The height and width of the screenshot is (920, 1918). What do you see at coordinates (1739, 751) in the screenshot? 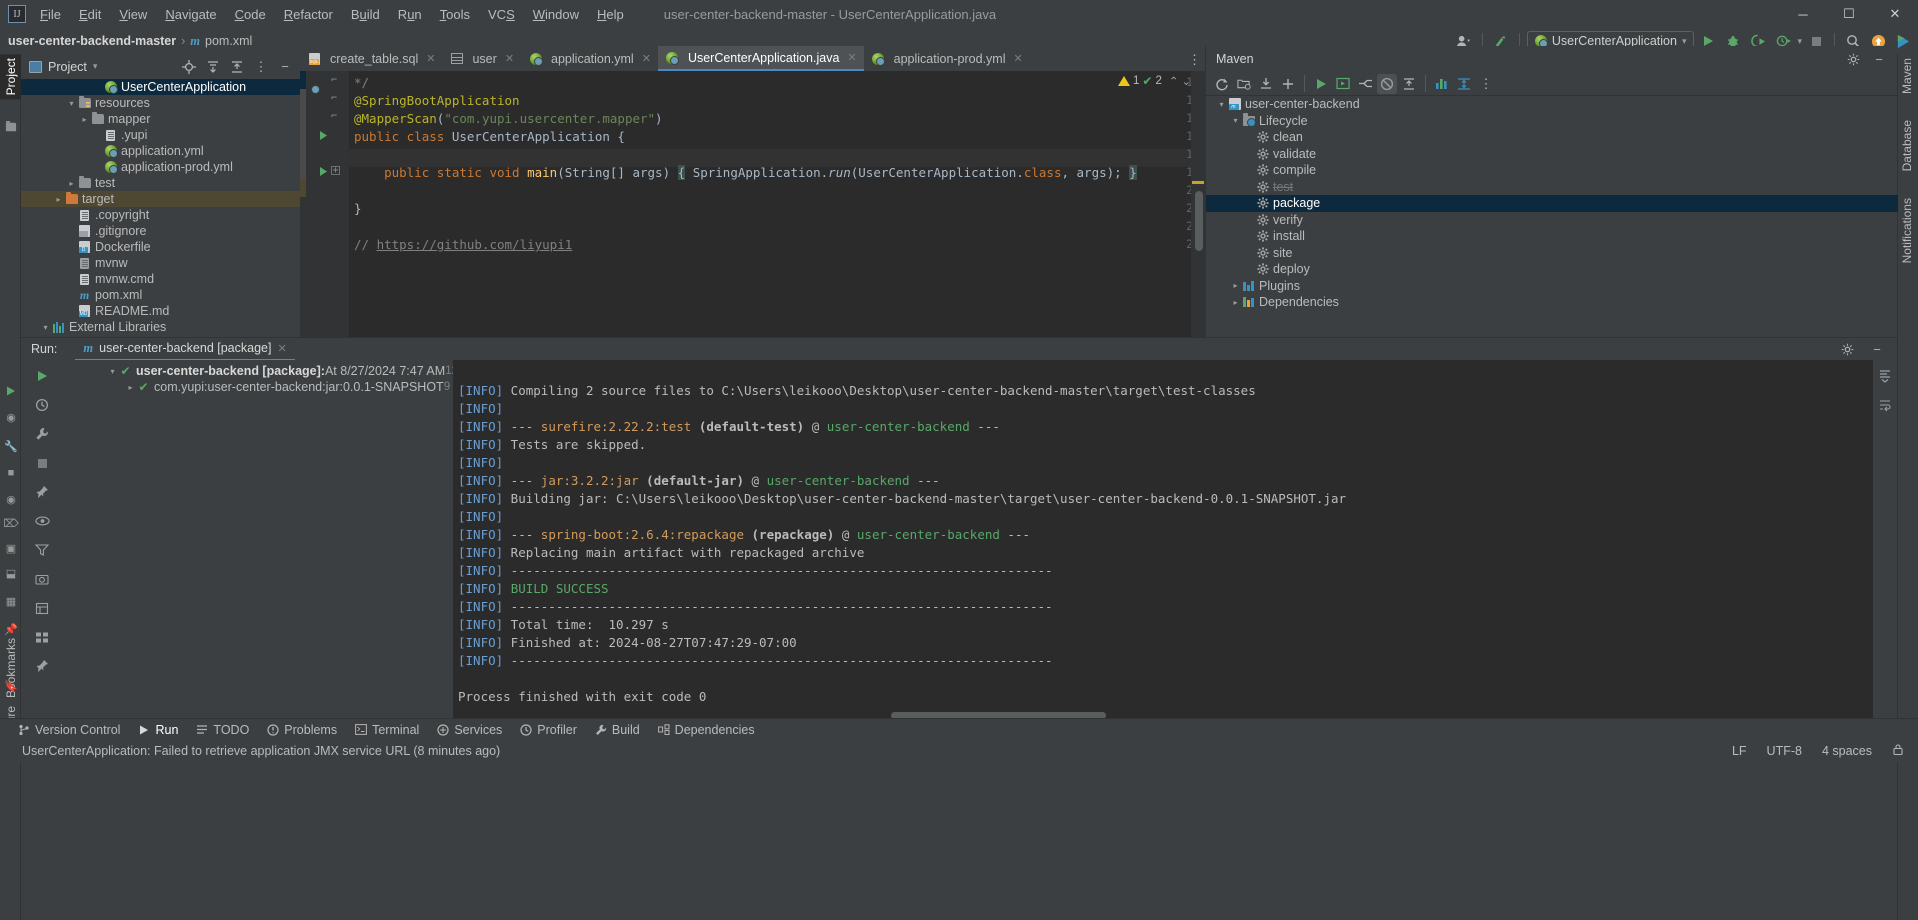
I see `line-separator: LF` at bounding box center [1739, 751].